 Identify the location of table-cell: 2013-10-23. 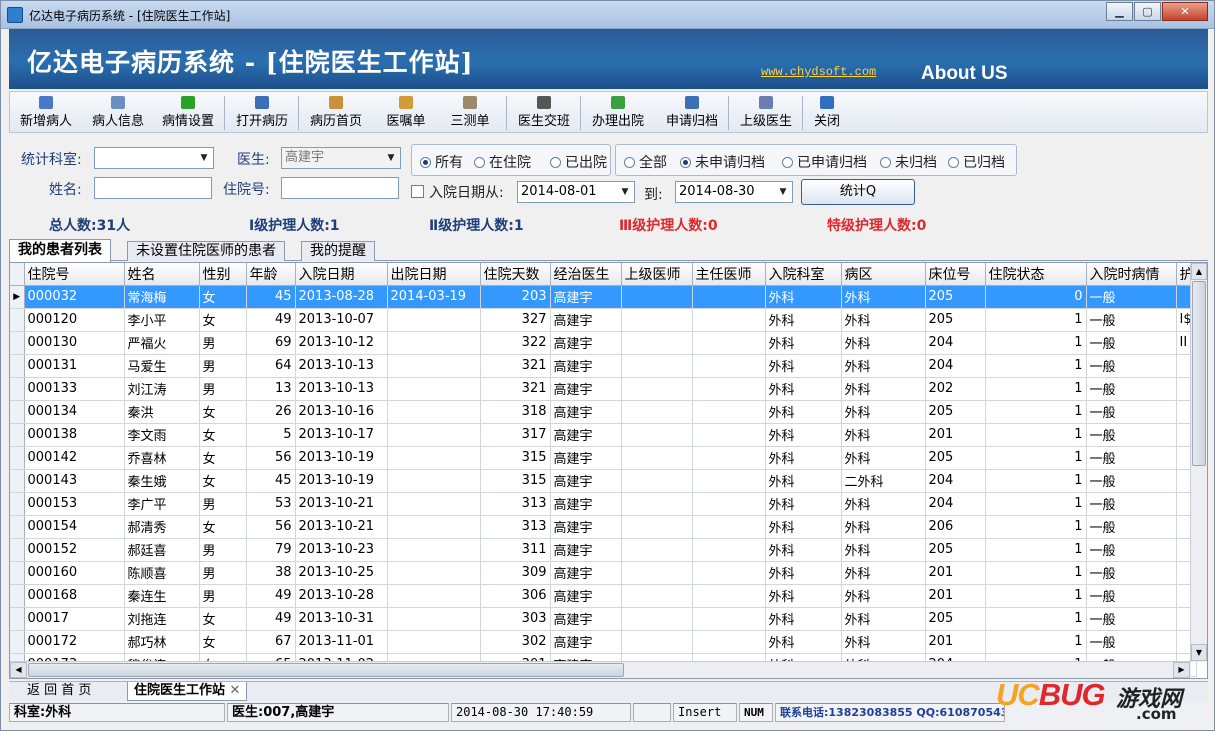
(341, 550).